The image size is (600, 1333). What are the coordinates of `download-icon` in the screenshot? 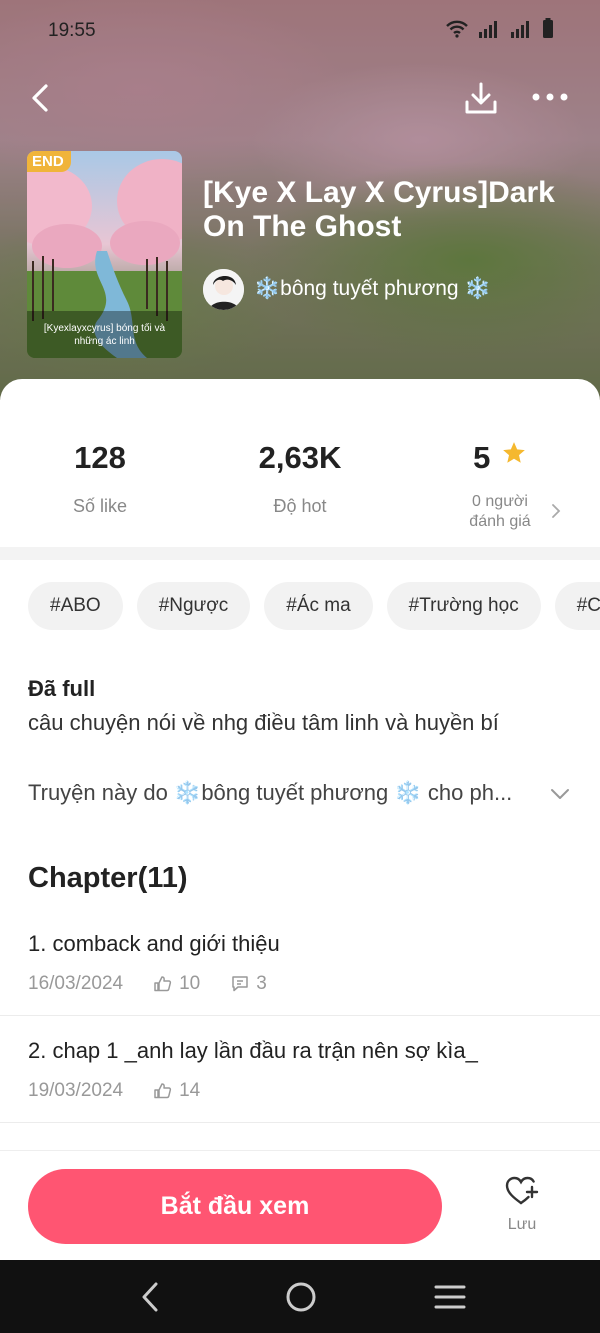 It's located at (481, 98).